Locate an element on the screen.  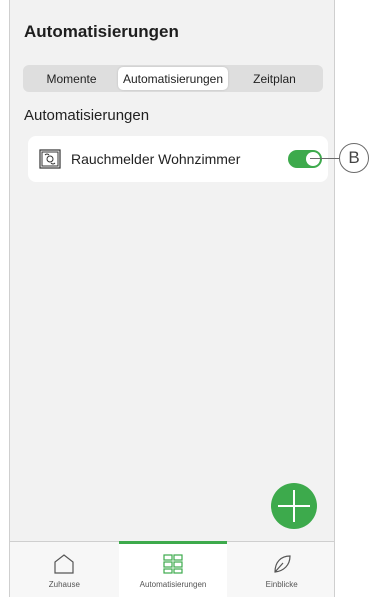
smoke-detector-icon is located at coordinates (50, 159).